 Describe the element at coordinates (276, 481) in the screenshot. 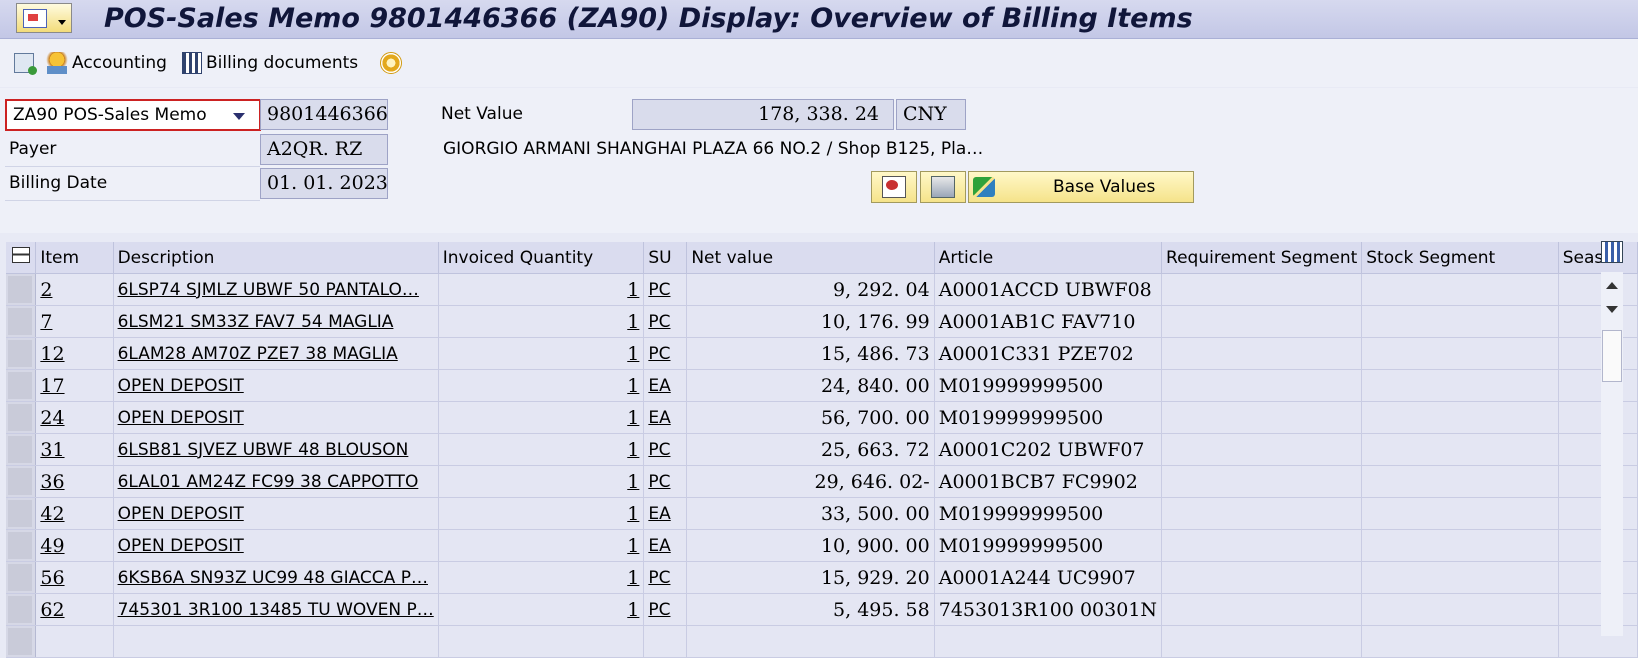

I see `description-cell: 6LAL01 AM24Z FC99 38 CAPPOTTO` at that location.